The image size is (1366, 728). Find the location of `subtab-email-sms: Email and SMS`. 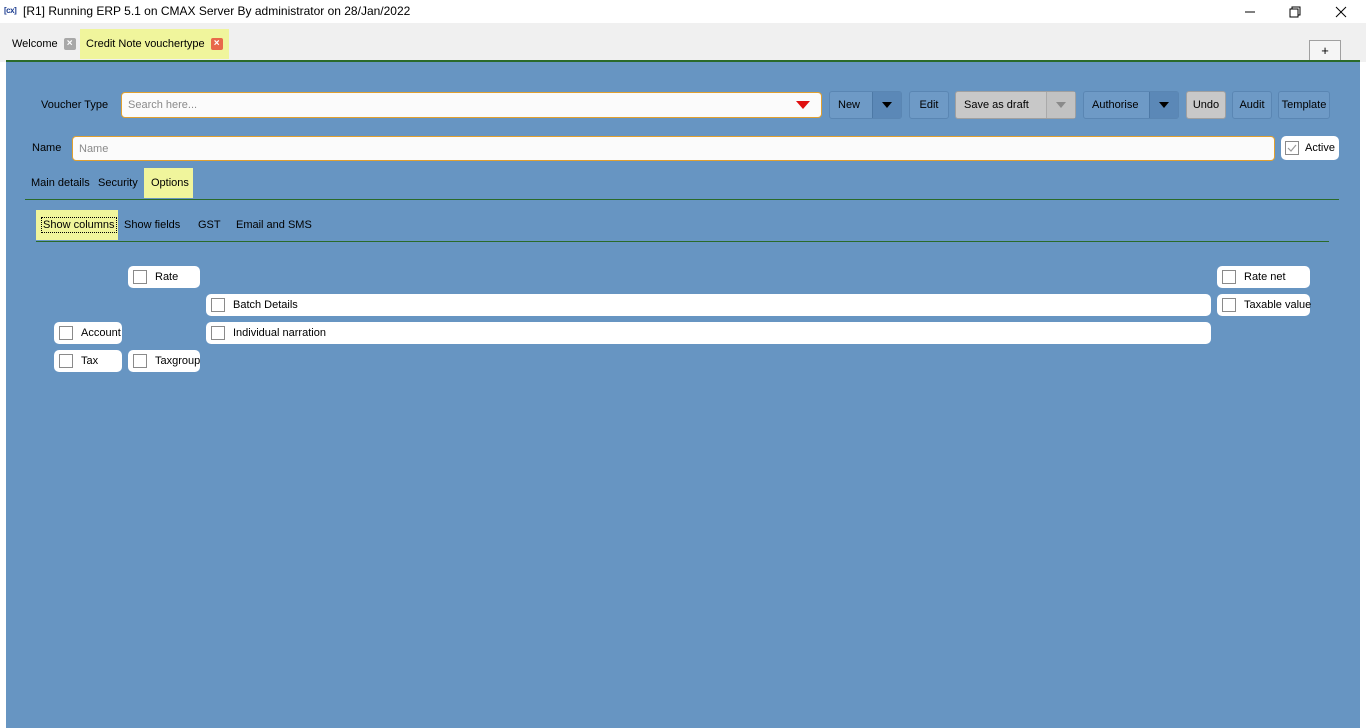

subtab-email-sms: Email and SMS is located at coordinates (274, 225).